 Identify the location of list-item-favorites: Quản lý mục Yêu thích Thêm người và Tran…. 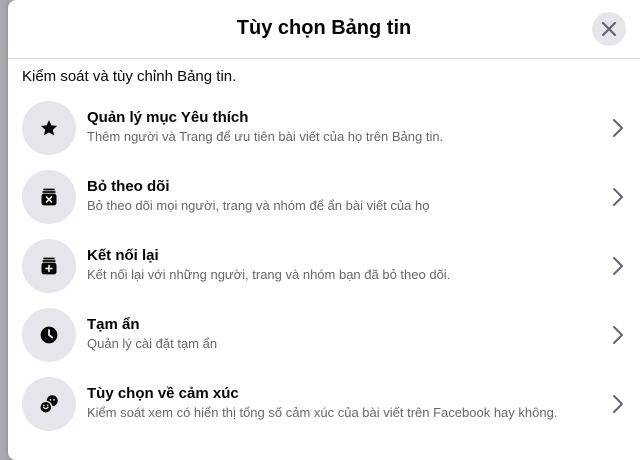
(324, 128).